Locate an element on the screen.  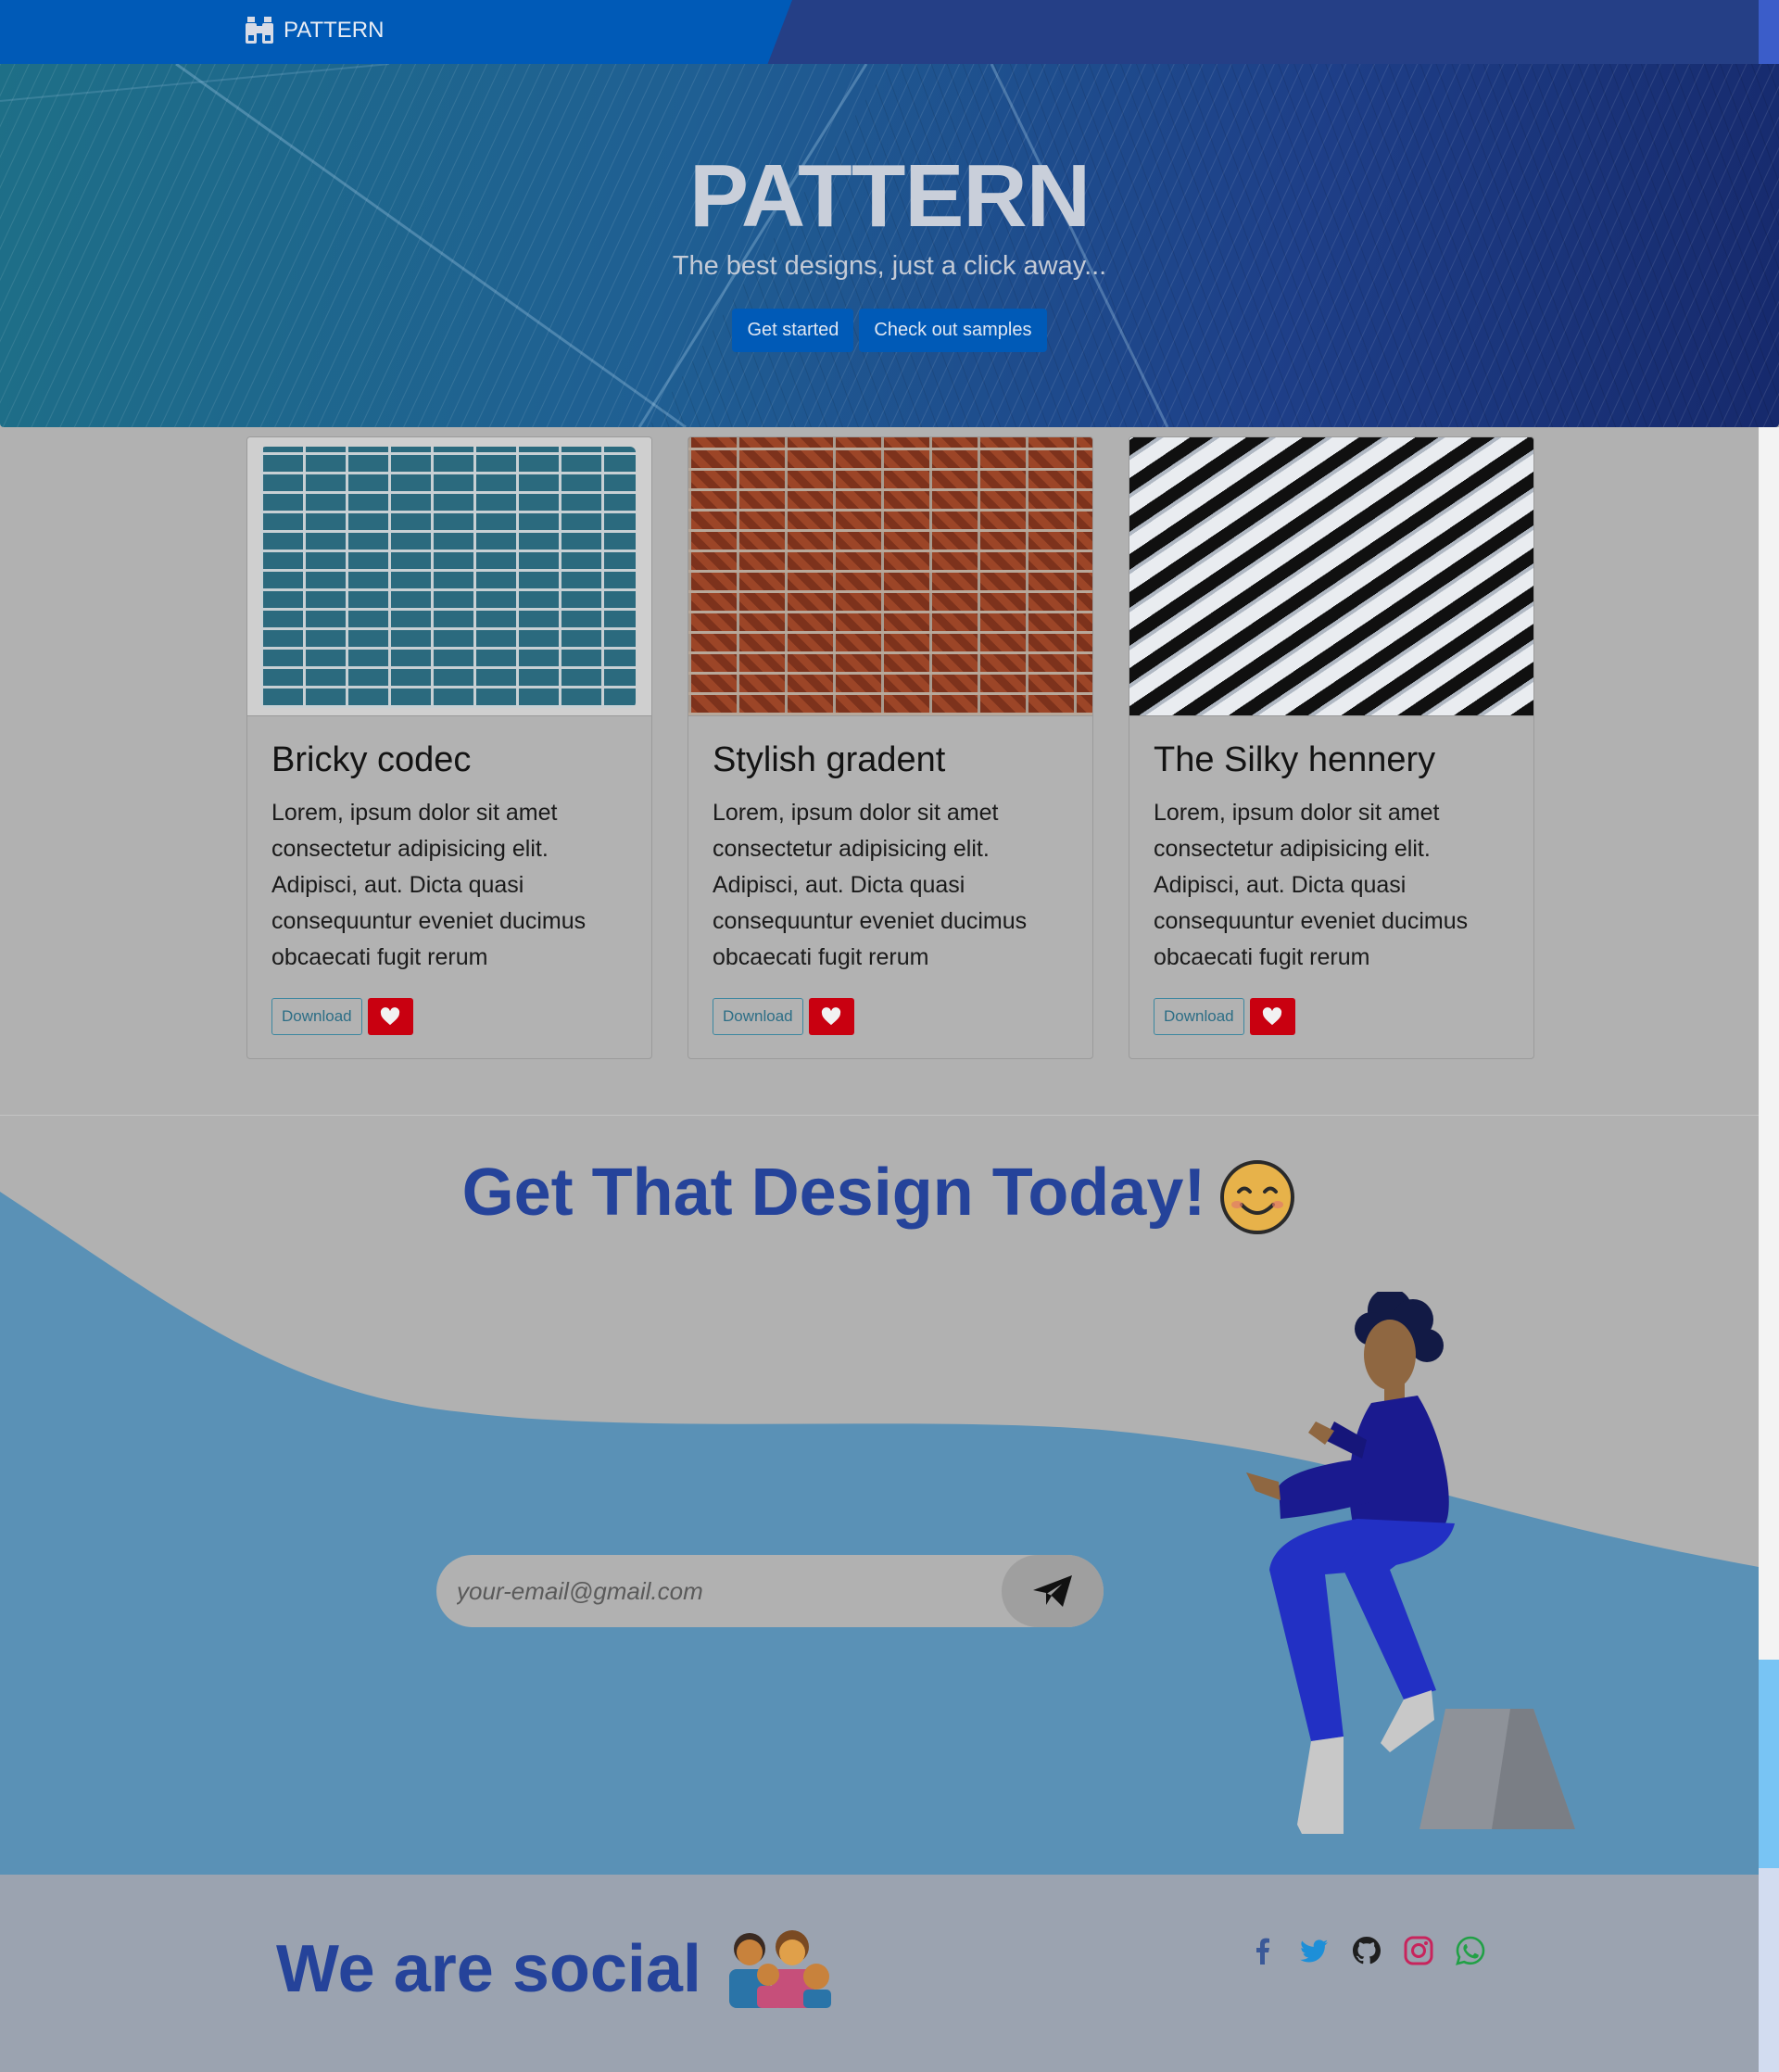
subscribe-form is located at coordinates (770, 1591).